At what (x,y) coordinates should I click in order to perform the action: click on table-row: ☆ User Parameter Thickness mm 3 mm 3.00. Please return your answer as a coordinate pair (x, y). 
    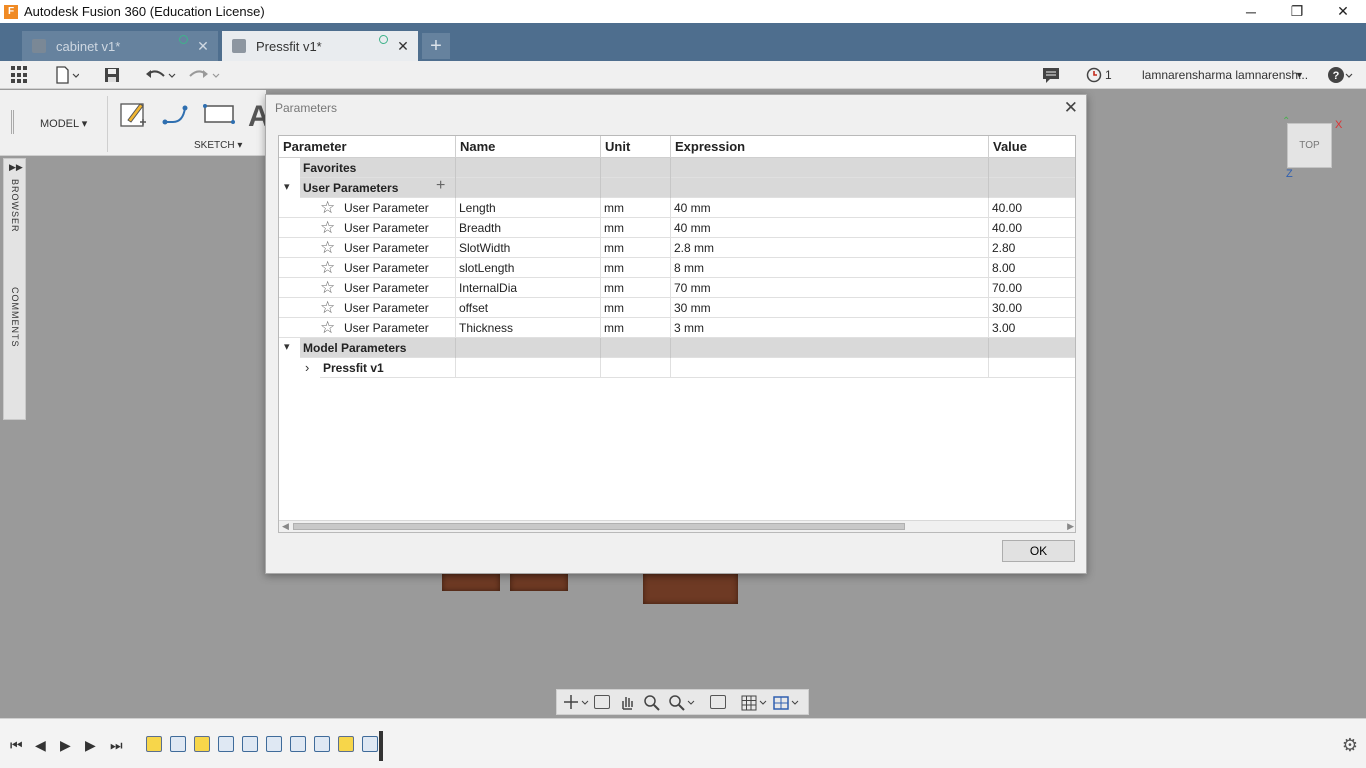
    Looking at the image, I should click on (677, 328).